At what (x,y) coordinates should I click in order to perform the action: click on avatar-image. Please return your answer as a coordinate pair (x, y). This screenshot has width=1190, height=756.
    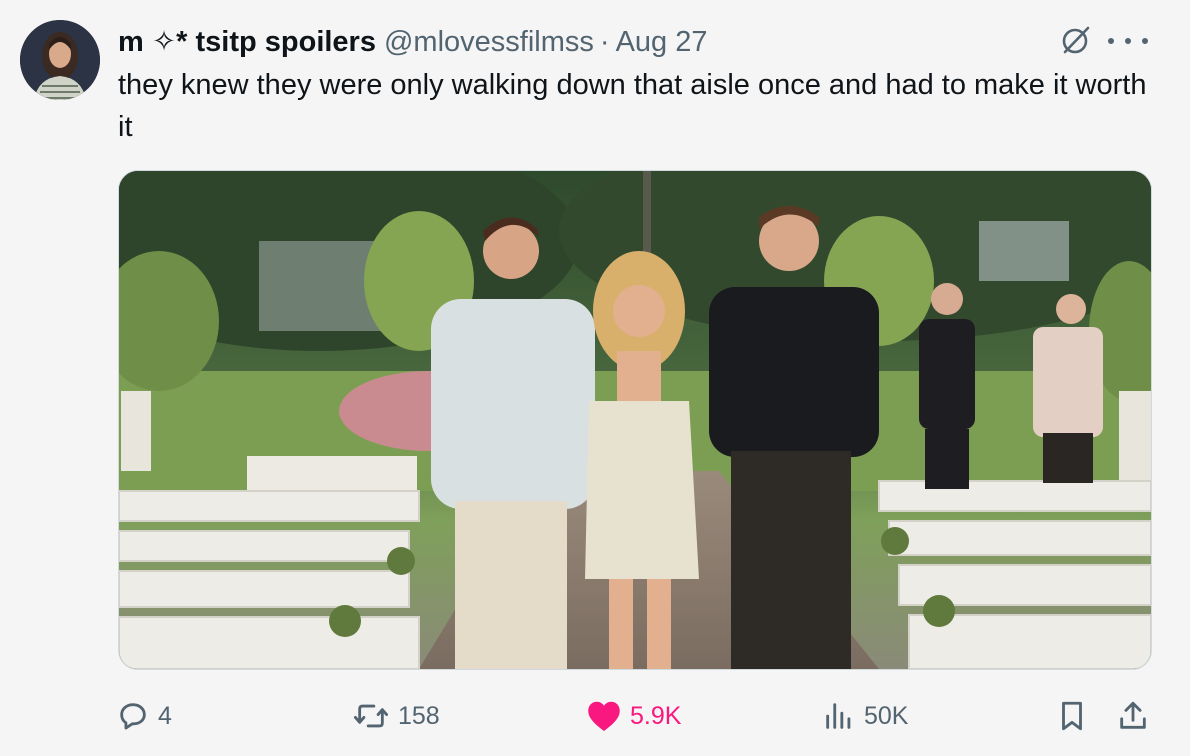
    Looking at the image, I should click on (60, 60).